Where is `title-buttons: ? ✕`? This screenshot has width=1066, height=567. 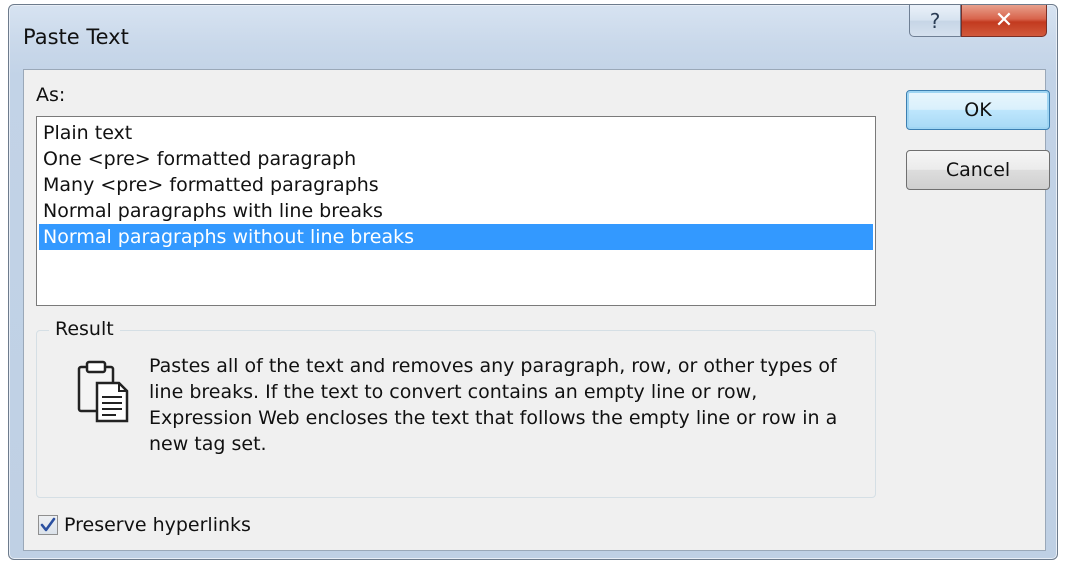
title-buttons: ? ✕ is located at coordinates (978, 21).